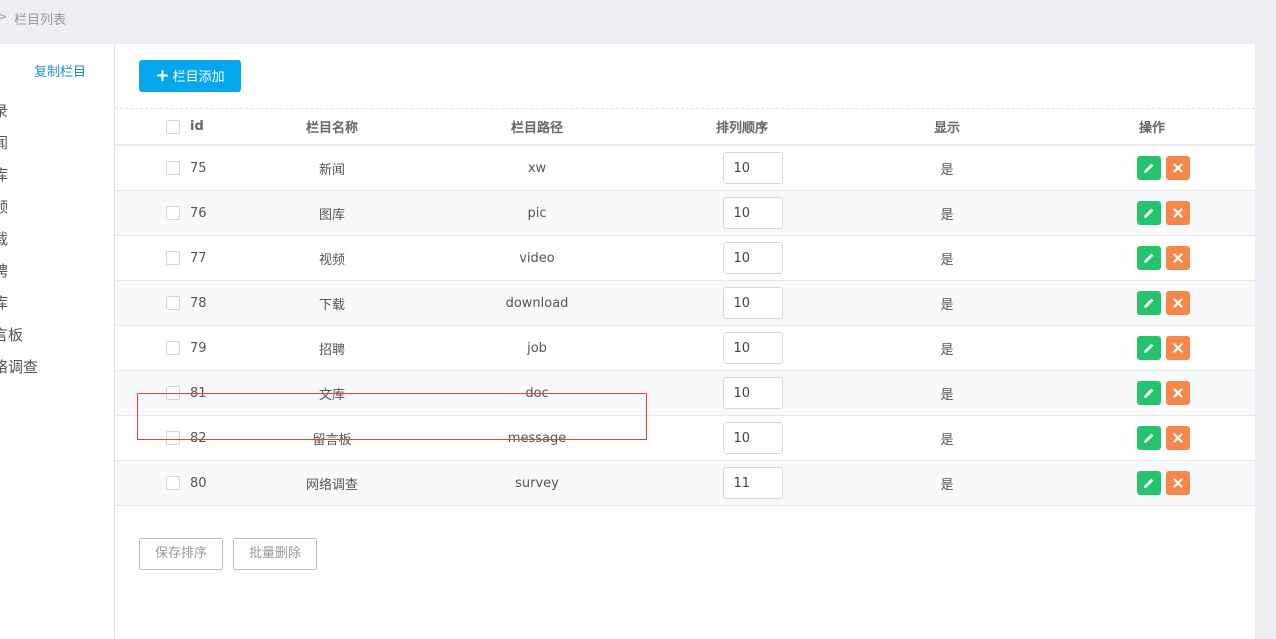 The width and height of the screenshot is (1276, 639). What do you see at coordinates (685, 258) in the screenshot?
I see `table-row: 77 视频 video 是` at bounding box center [685, 258].